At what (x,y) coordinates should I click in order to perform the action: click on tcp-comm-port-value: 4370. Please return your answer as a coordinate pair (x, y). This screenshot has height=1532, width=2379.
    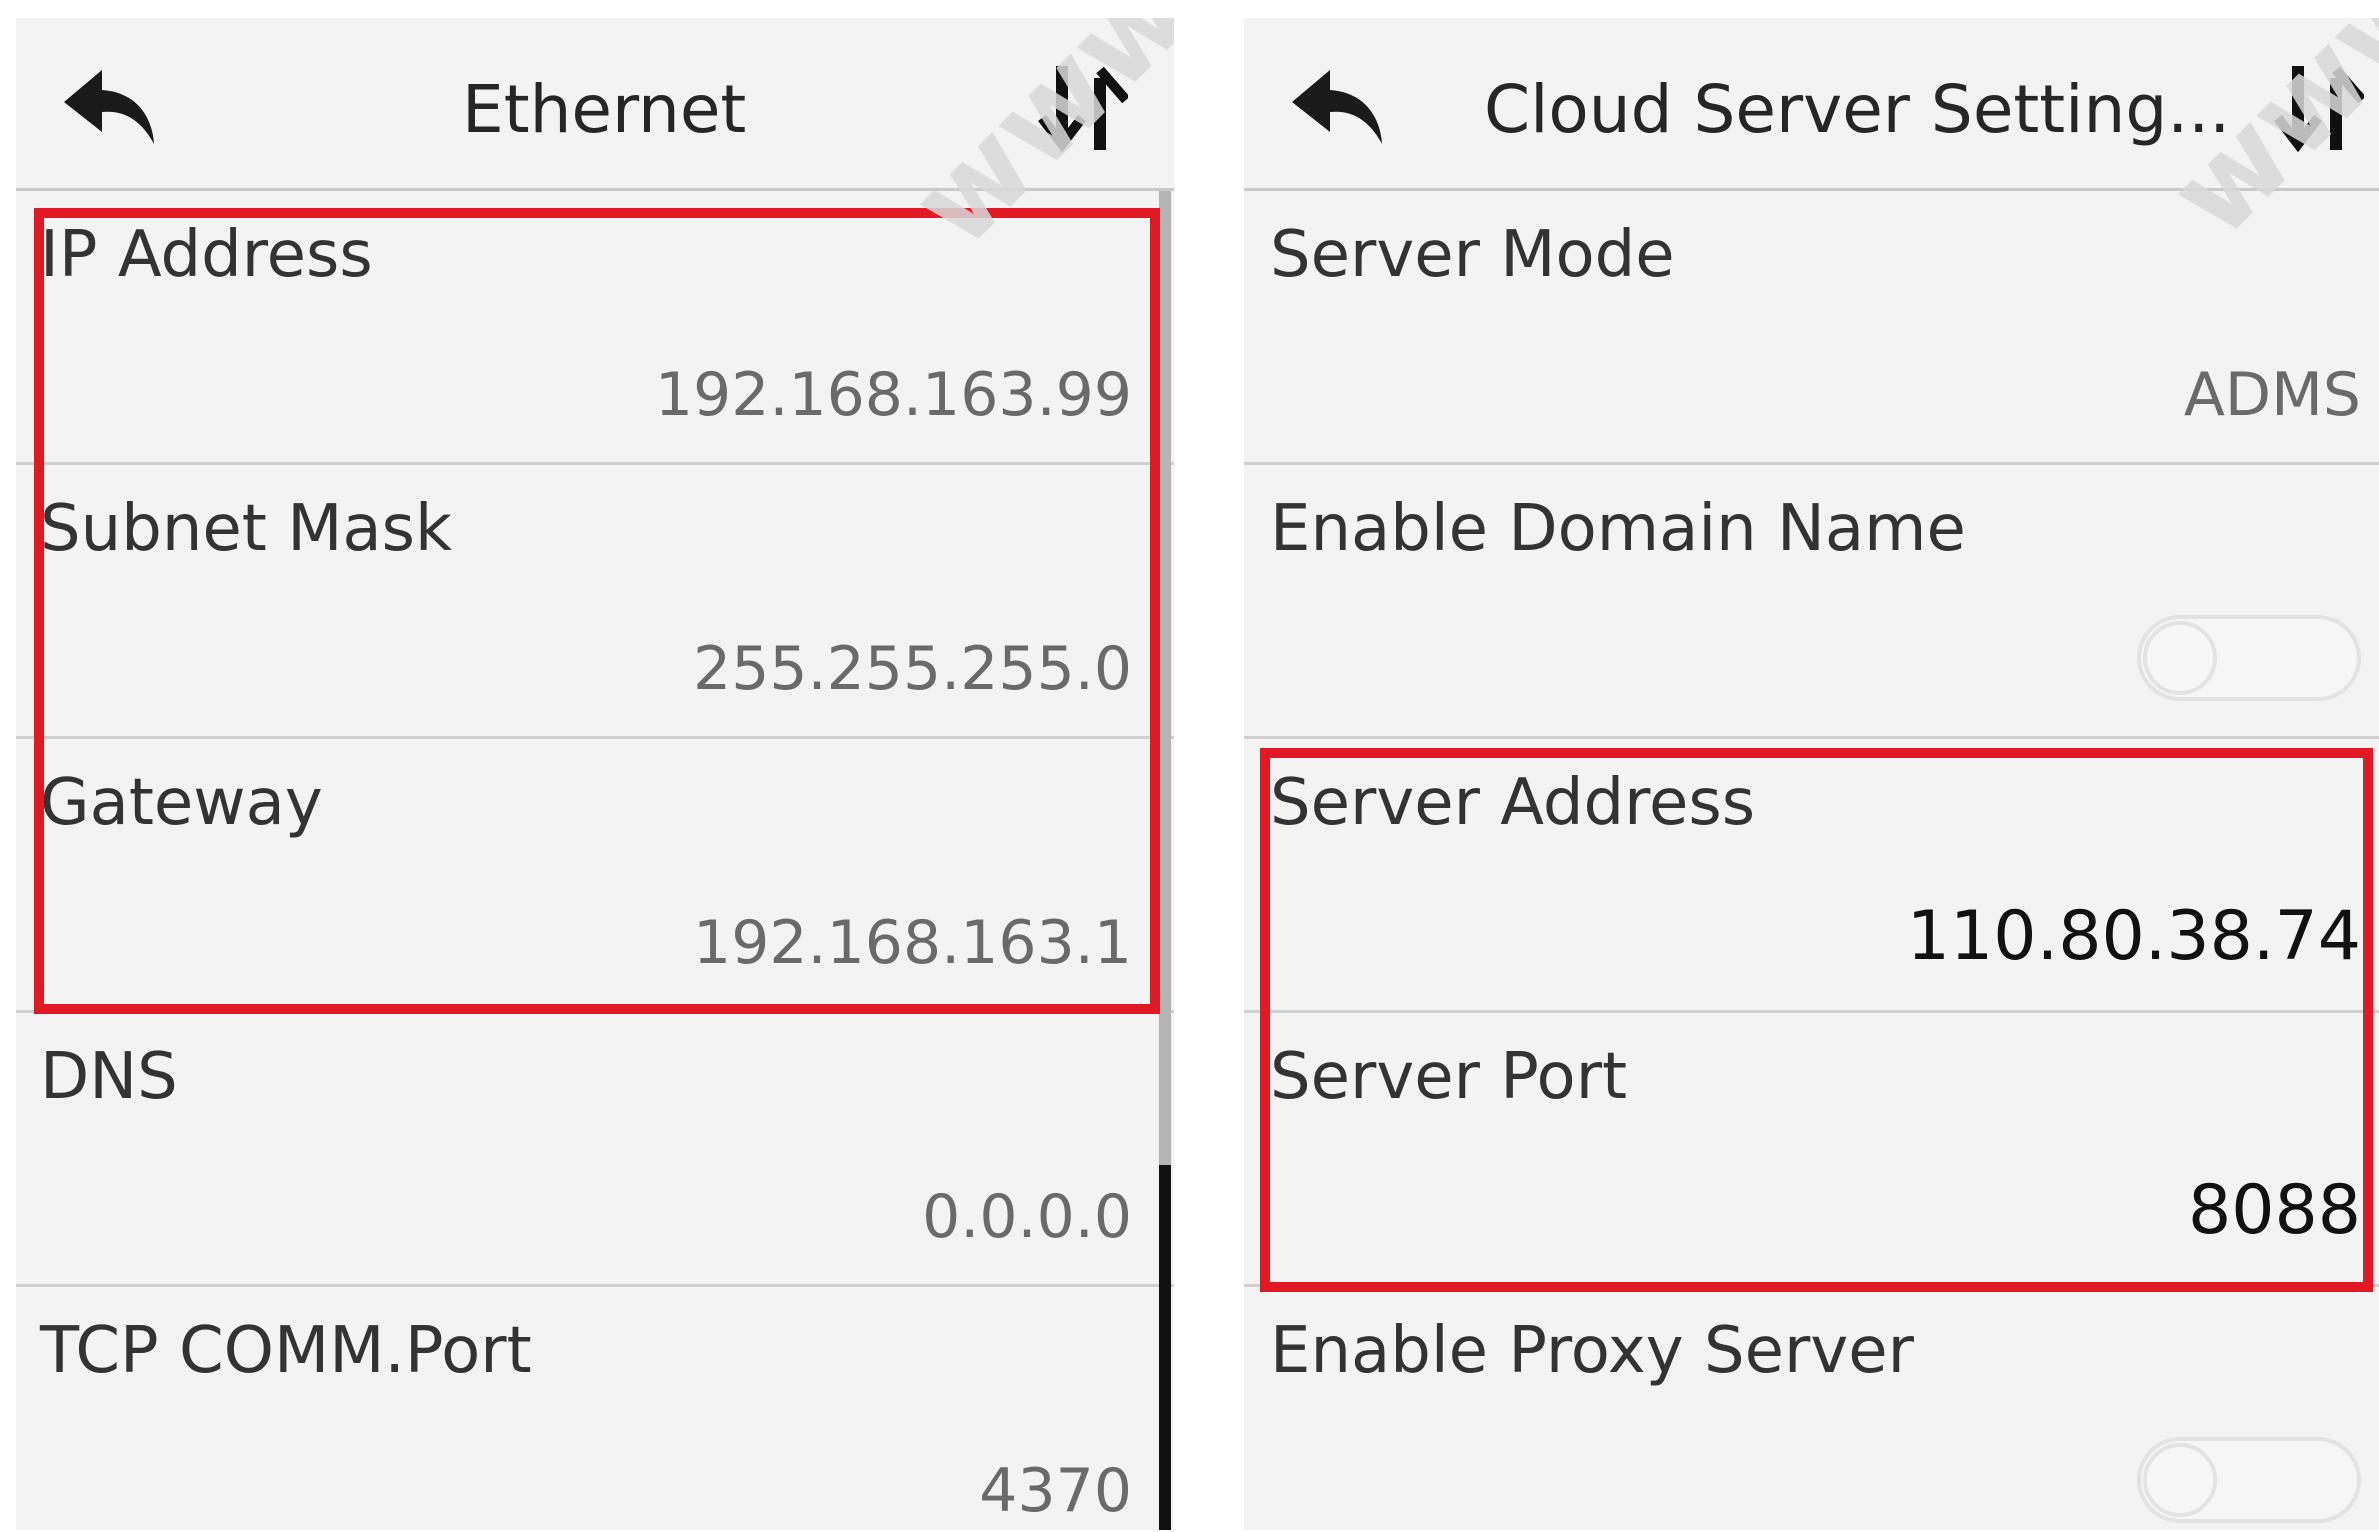
    Looking at the image, I should click on (1055, 1491).